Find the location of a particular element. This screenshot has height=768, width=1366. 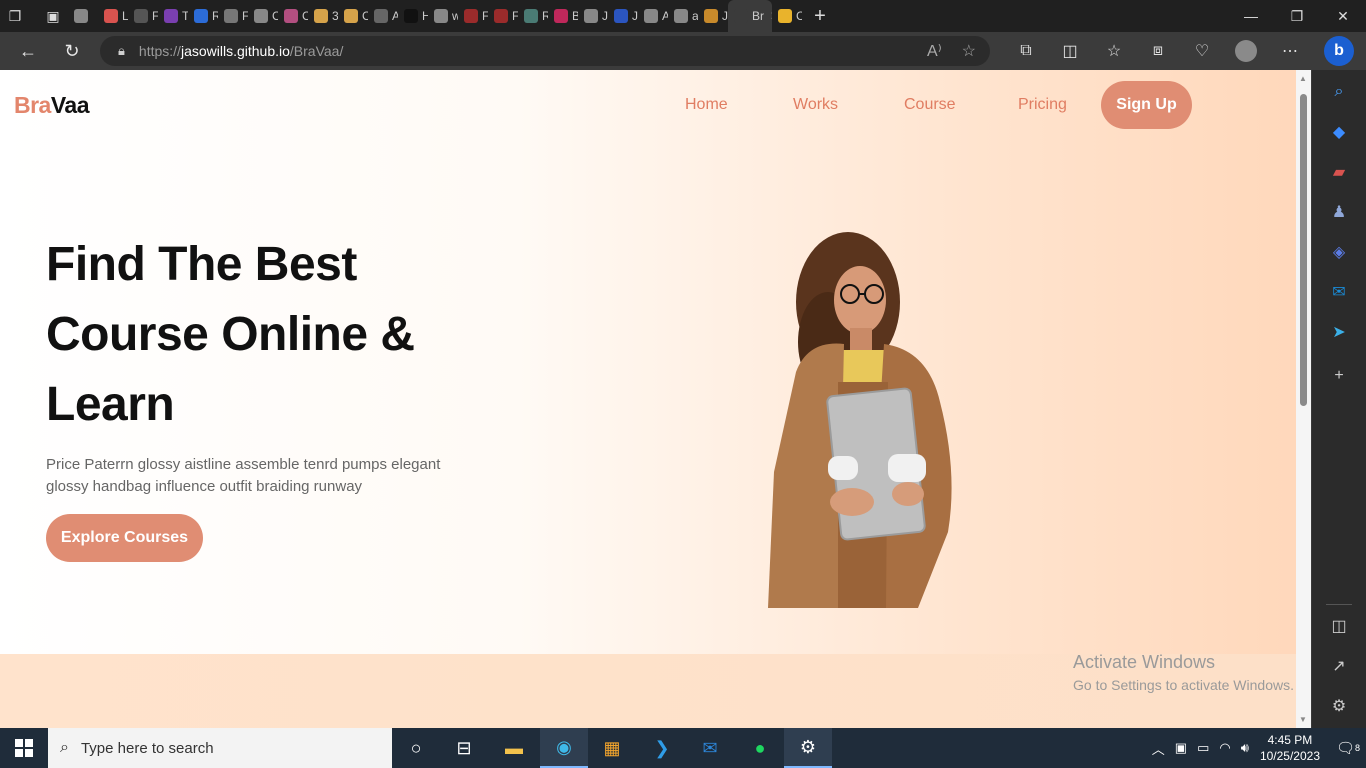

extensions-icon: ⧉ is located at coordinates (1026, 51).